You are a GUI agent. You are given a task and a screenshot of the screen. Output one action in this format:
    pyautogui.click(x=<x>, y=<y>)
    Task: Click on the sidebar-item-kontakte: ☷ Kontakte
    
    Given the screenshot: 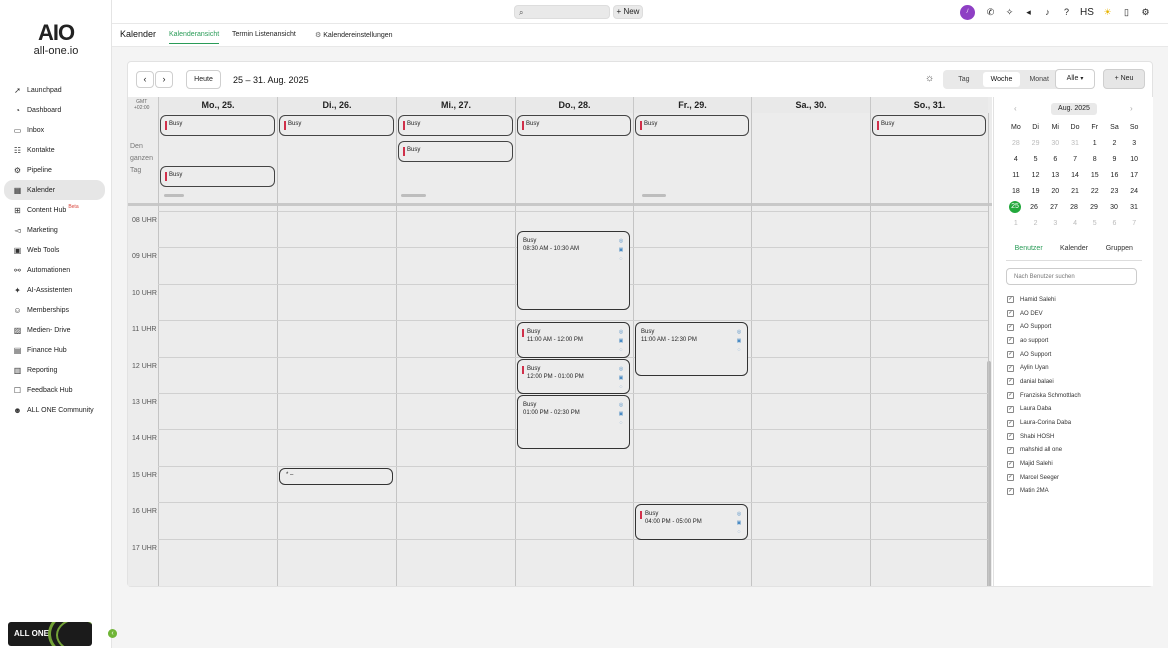 What is the action you would take?
    pyautogui.click(x=54, y=150)
    